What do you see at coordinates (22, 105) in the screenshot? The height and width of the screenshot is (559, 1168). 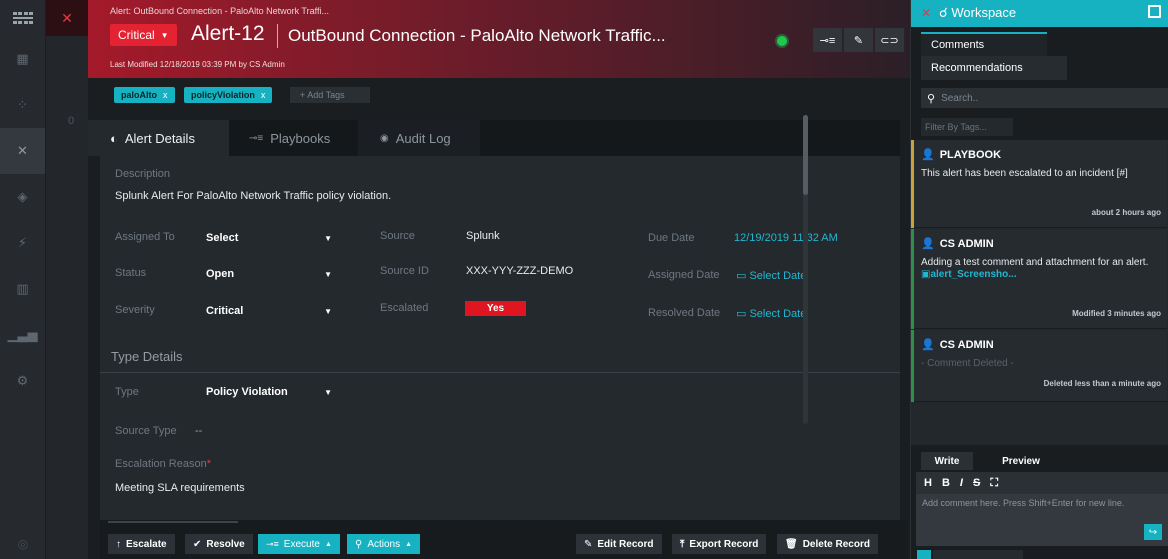 I see `queue-icon: ⁘` at bounding box center [22, 105].